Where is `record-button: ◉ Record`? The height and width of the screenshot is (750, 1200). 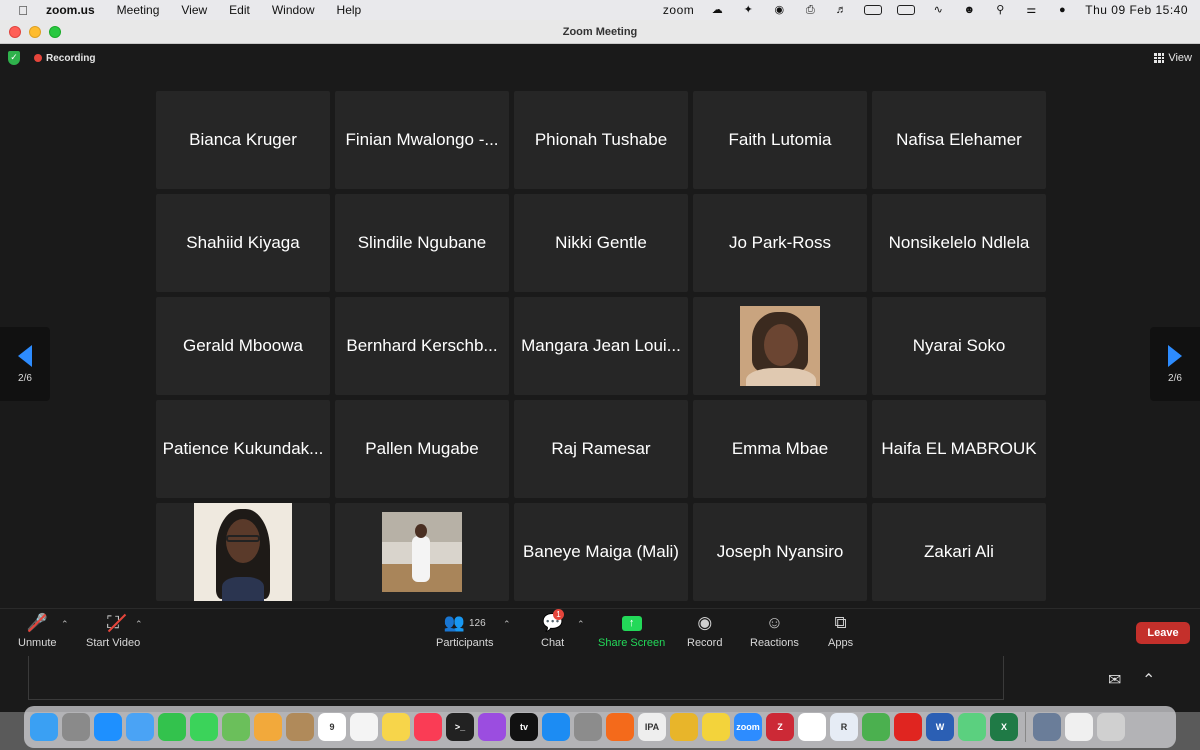
record-button: ◉ Record is located at coordinates (704, 631).